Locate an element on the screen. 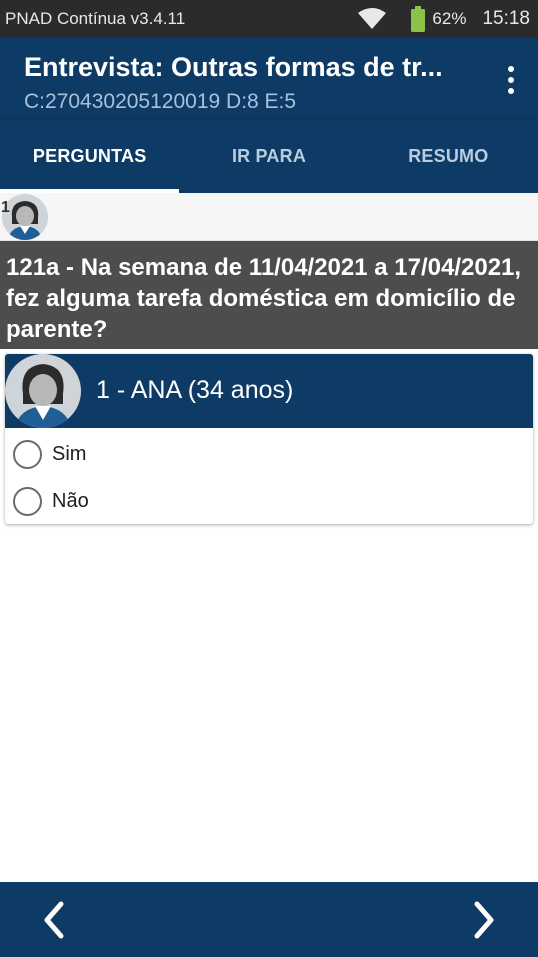  status-bar: PNAD Contínua v3.4.11 62% 15:18 is located at coordinates (269, 19).